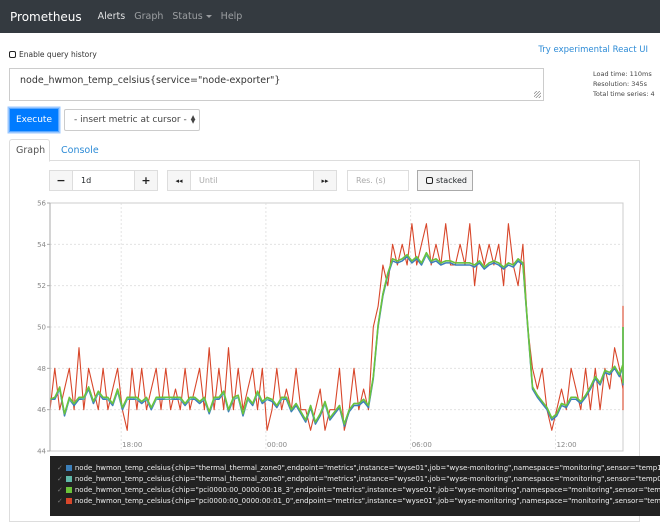 This screenshot has height=522, width=660. I want to click on time-back-button: ◂◂, so click(179, 180).